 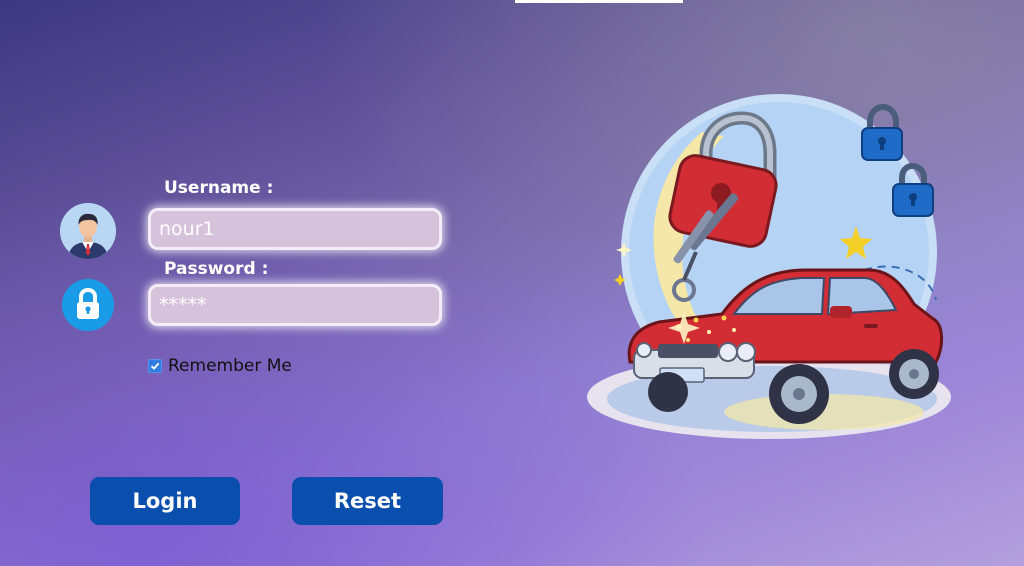 What do you see at coordinates (230, 366) in the screenshot?
I see `remember-me-label: Remember Me` at bounding box center [230, 366].